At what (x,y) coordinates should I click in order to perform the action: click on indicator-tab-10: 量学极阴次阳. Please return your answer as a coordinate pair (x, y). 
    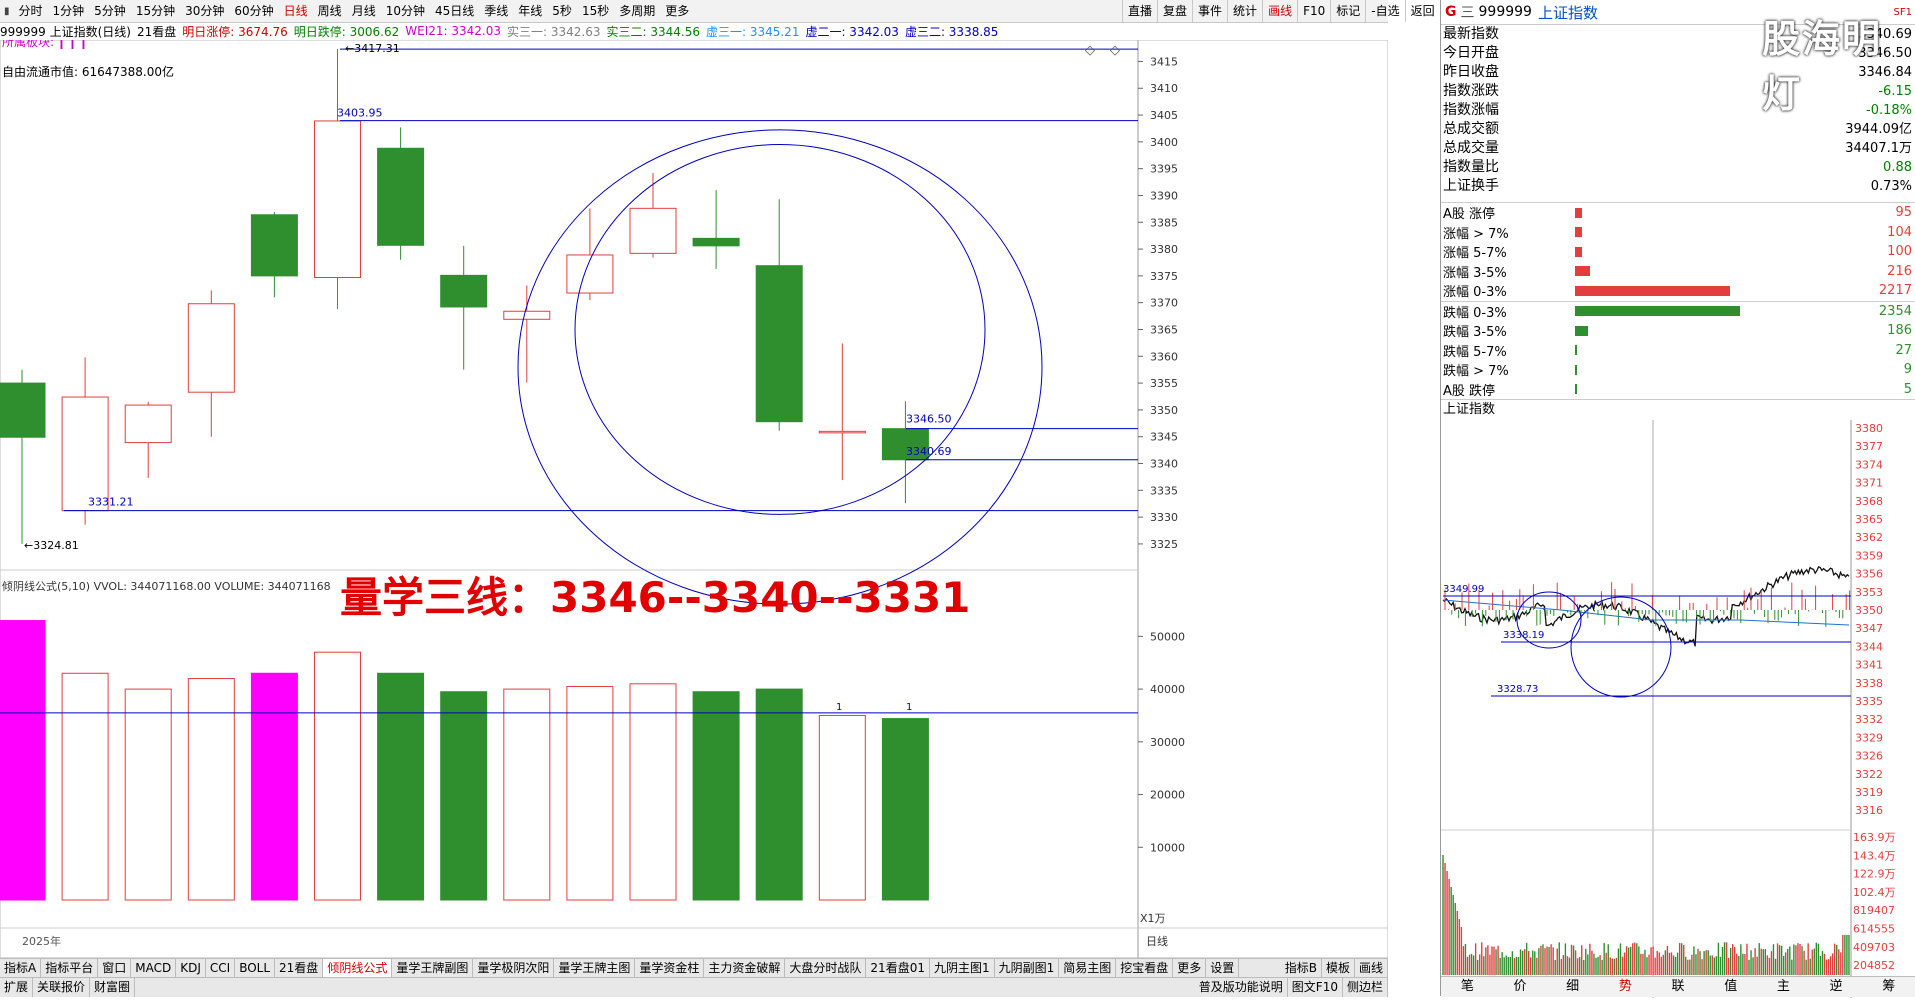
    Looking at the image, I should click on (514, 968).